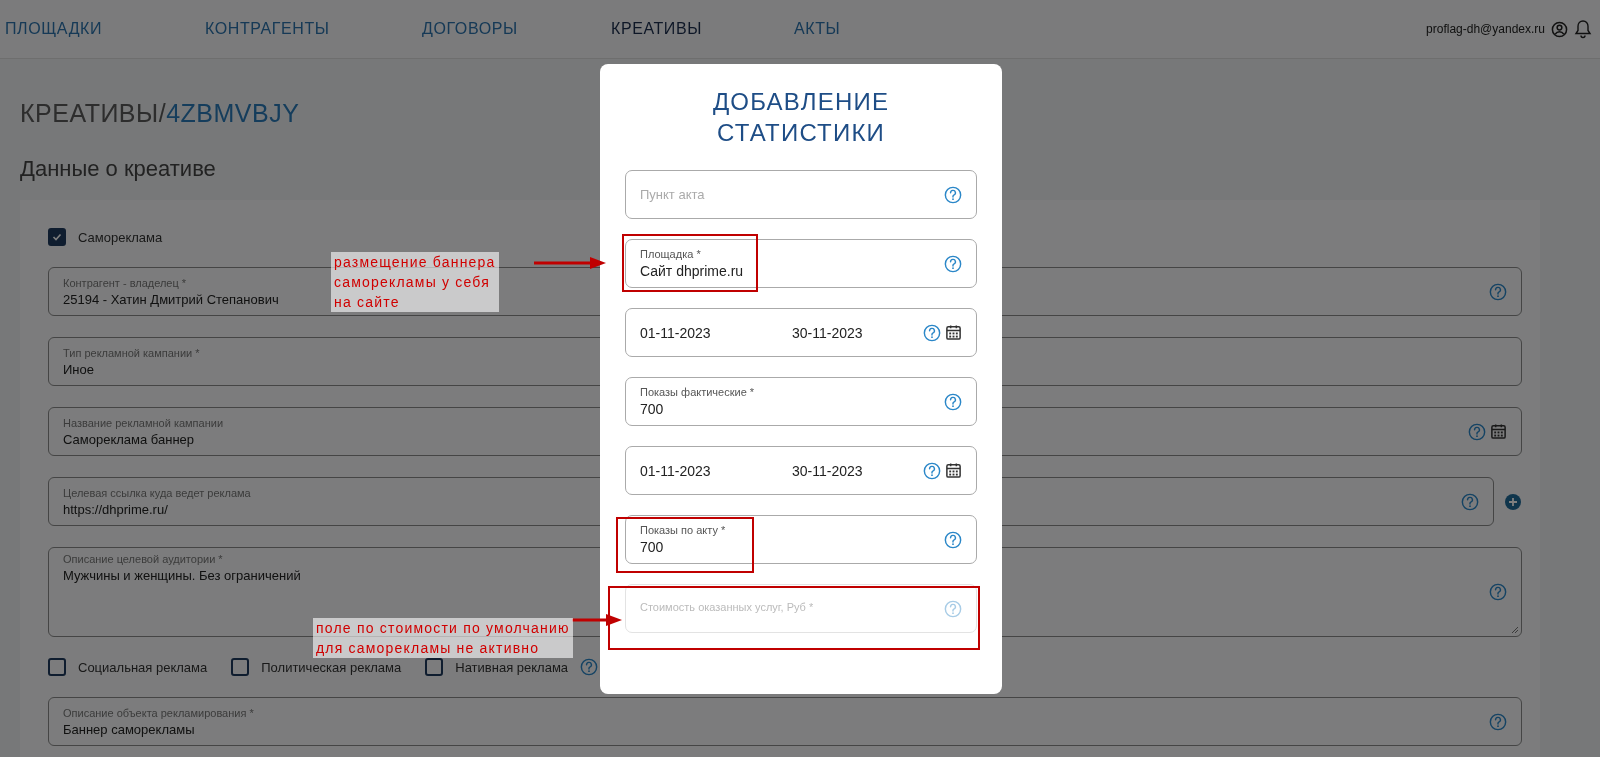 Image resolution: width=1600 pixels, height=757 pixels. Describe the element at coordinates (801, 118) in the screenshot. I see `dialog-title: ДОБАВЛЕНИЕ СТАТИСТИКИ` at that location.